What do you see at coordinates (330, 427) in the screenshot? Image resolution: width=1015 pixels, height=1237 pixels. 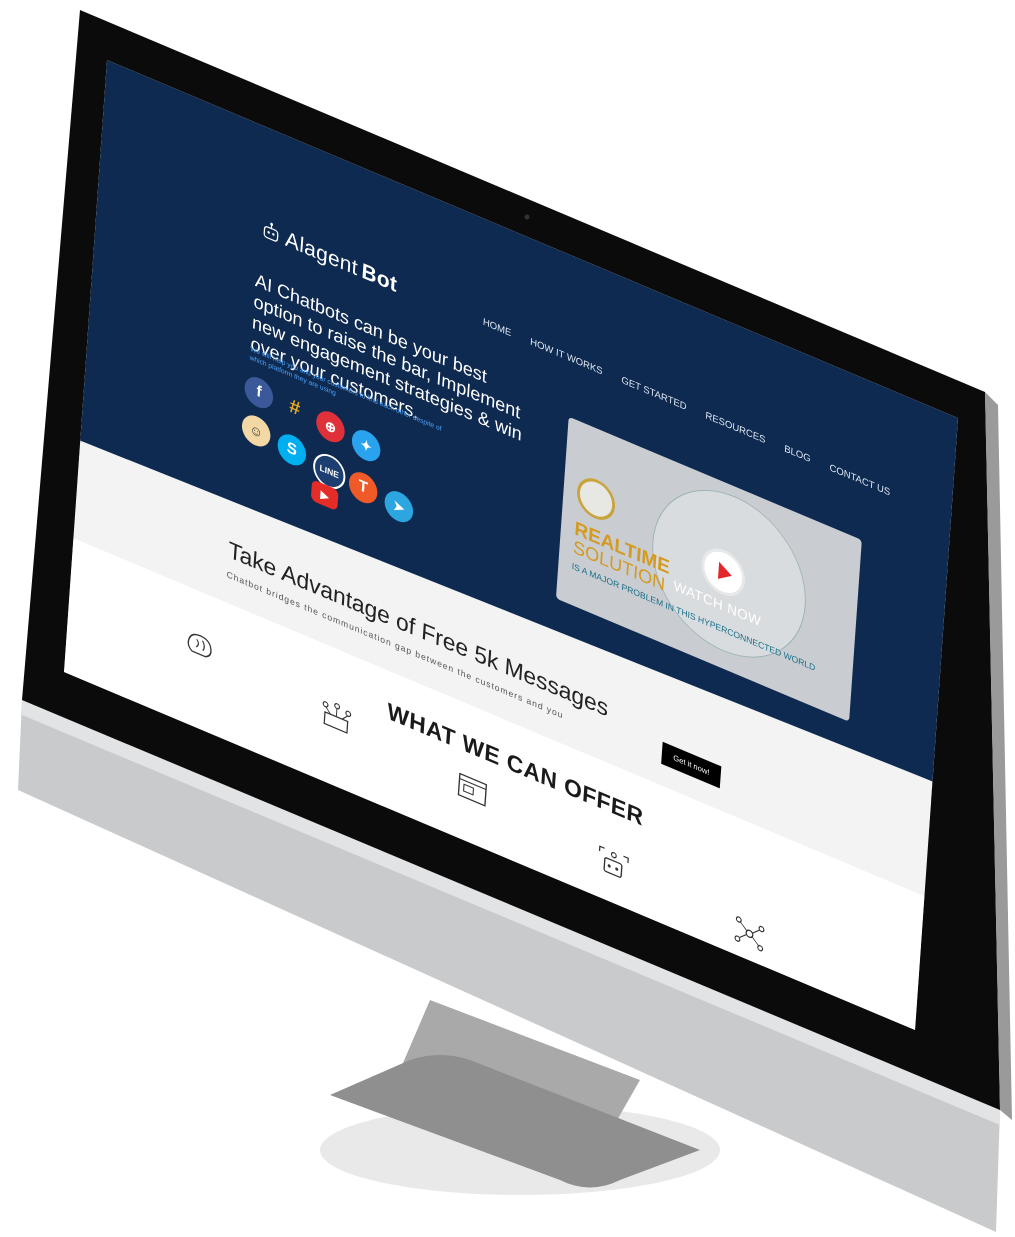 I see `twilio-icon: ⊕` at bounding box center [330, 427].